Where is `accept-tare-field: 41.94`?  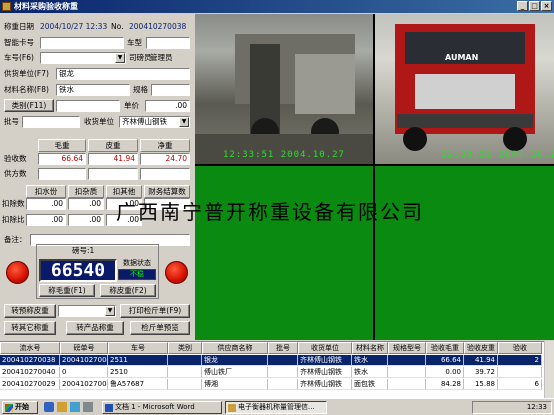 accept-tare-field: 41.94 is located at coordinates (113, 159).